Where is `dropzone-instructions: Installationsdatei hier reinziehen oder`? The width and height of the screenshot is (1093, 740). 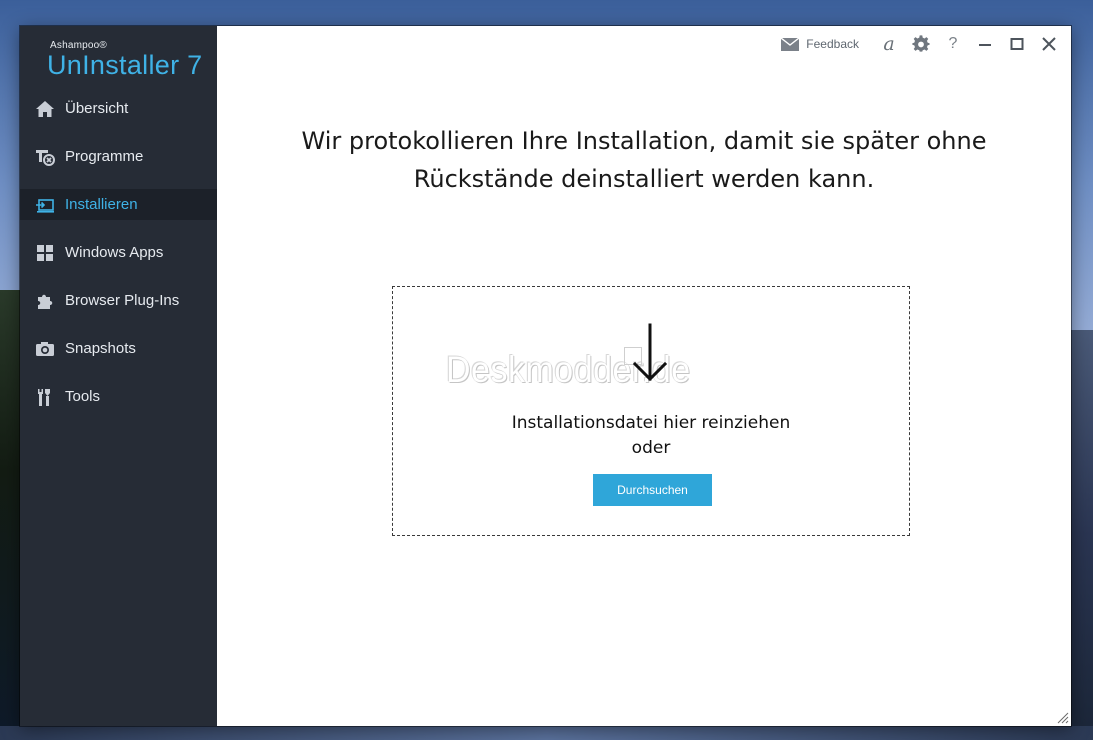
dropzone-instructions: Installationsdatei hier reinziehen oder is located at coordinates (651, 436).